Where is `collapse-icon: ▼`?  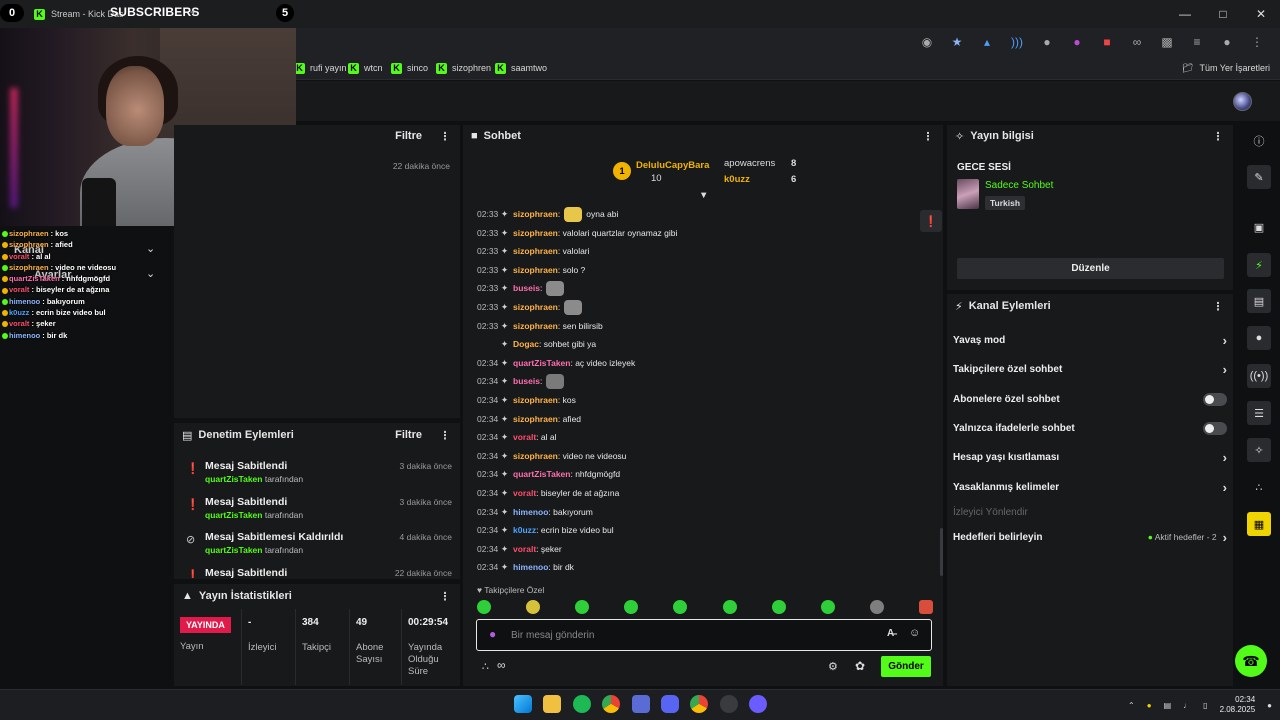
collapse-icon: ▼ is located at coordinates (703, 195).